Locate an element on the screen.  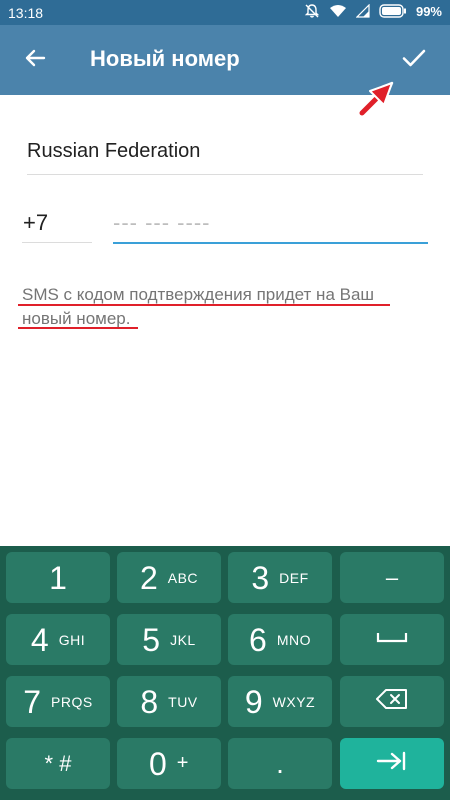
key-star-hash: * # is located at coordinates (58, 763).